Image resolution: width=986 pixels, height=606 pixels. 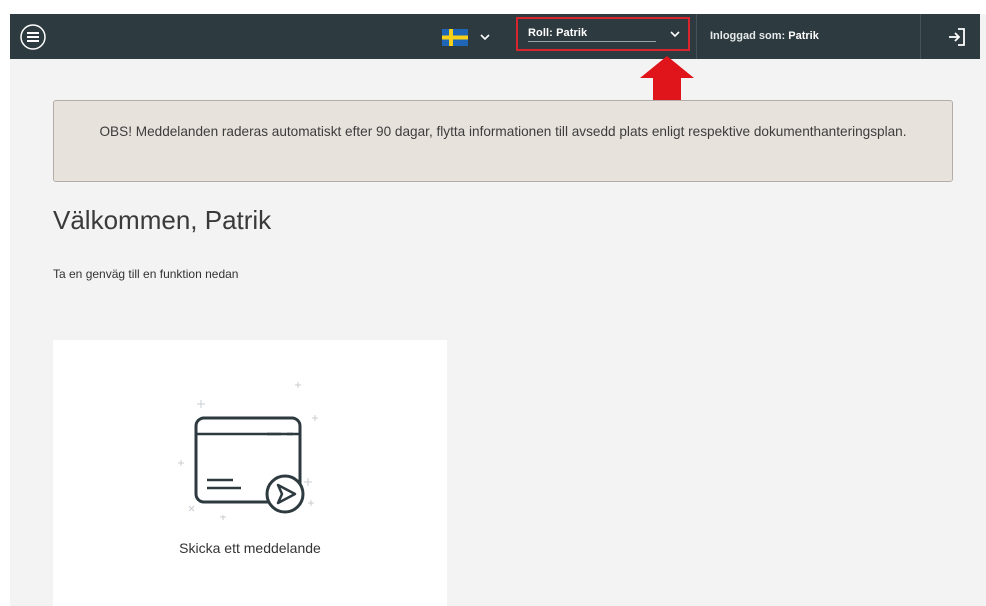 I want to click on logout-icon, so click(x=957, y=37).